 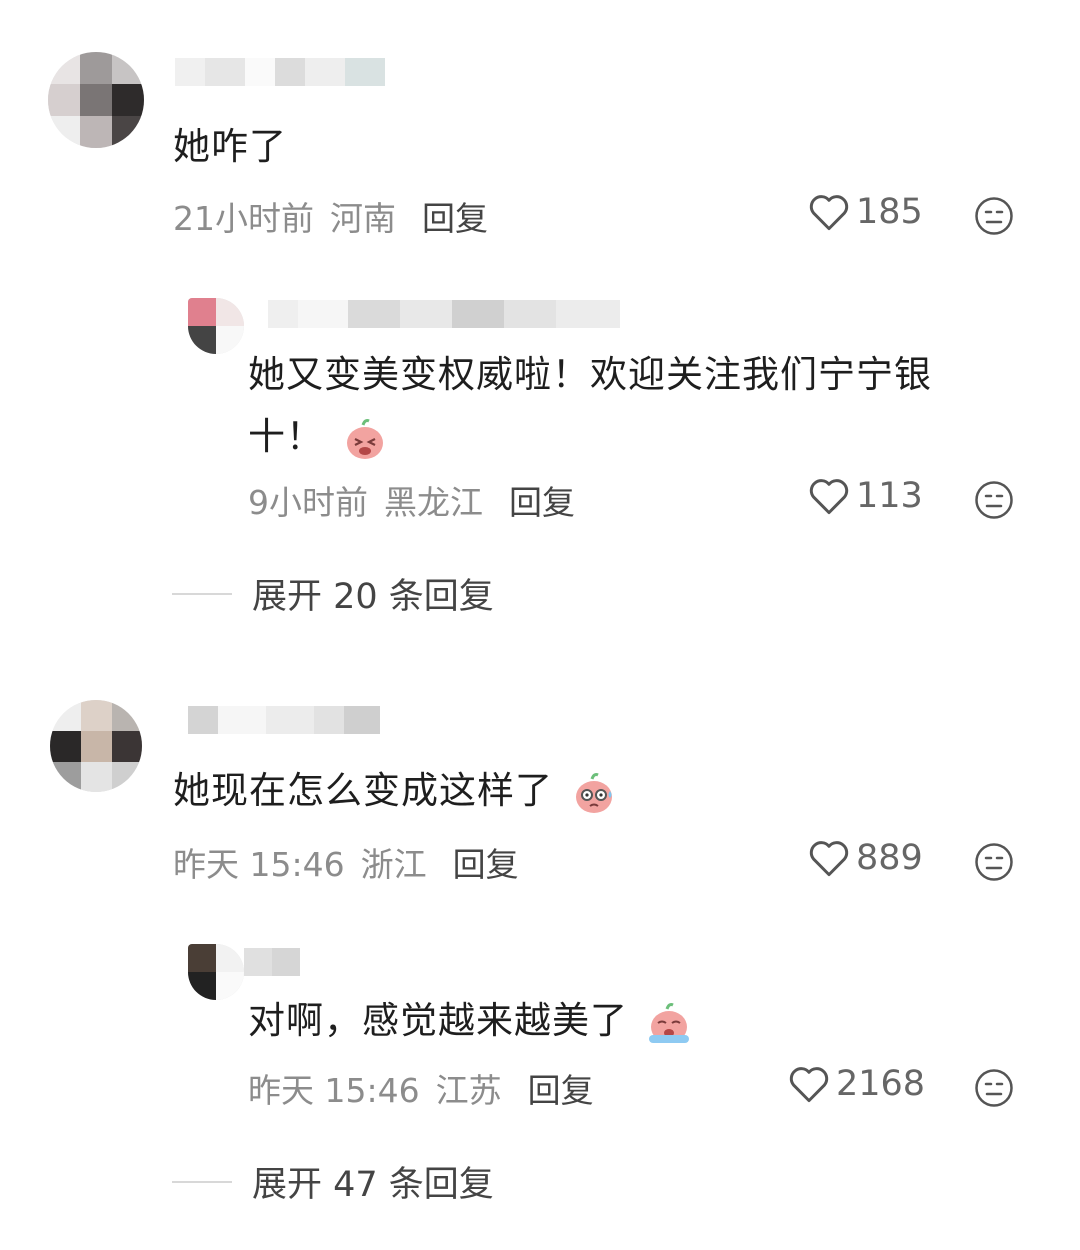 I want to click on expand-replies-button: 展开 47 条回复, so click(x=333, y=1181).